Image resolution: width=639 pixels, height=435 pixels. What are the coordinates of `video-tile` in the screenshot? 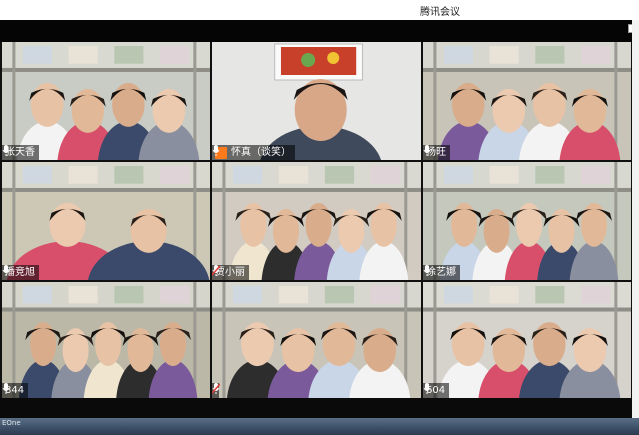 It's located at (316, 340).